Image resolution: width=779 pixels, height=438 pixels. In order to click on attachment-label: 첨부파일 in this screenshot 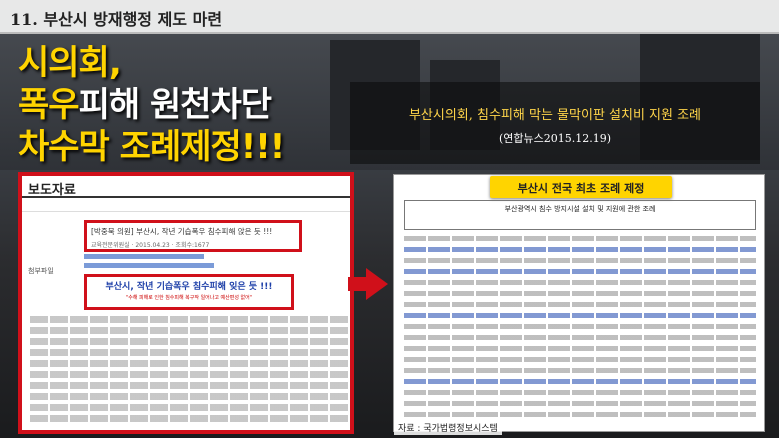, I will do `click(41, 271)`.